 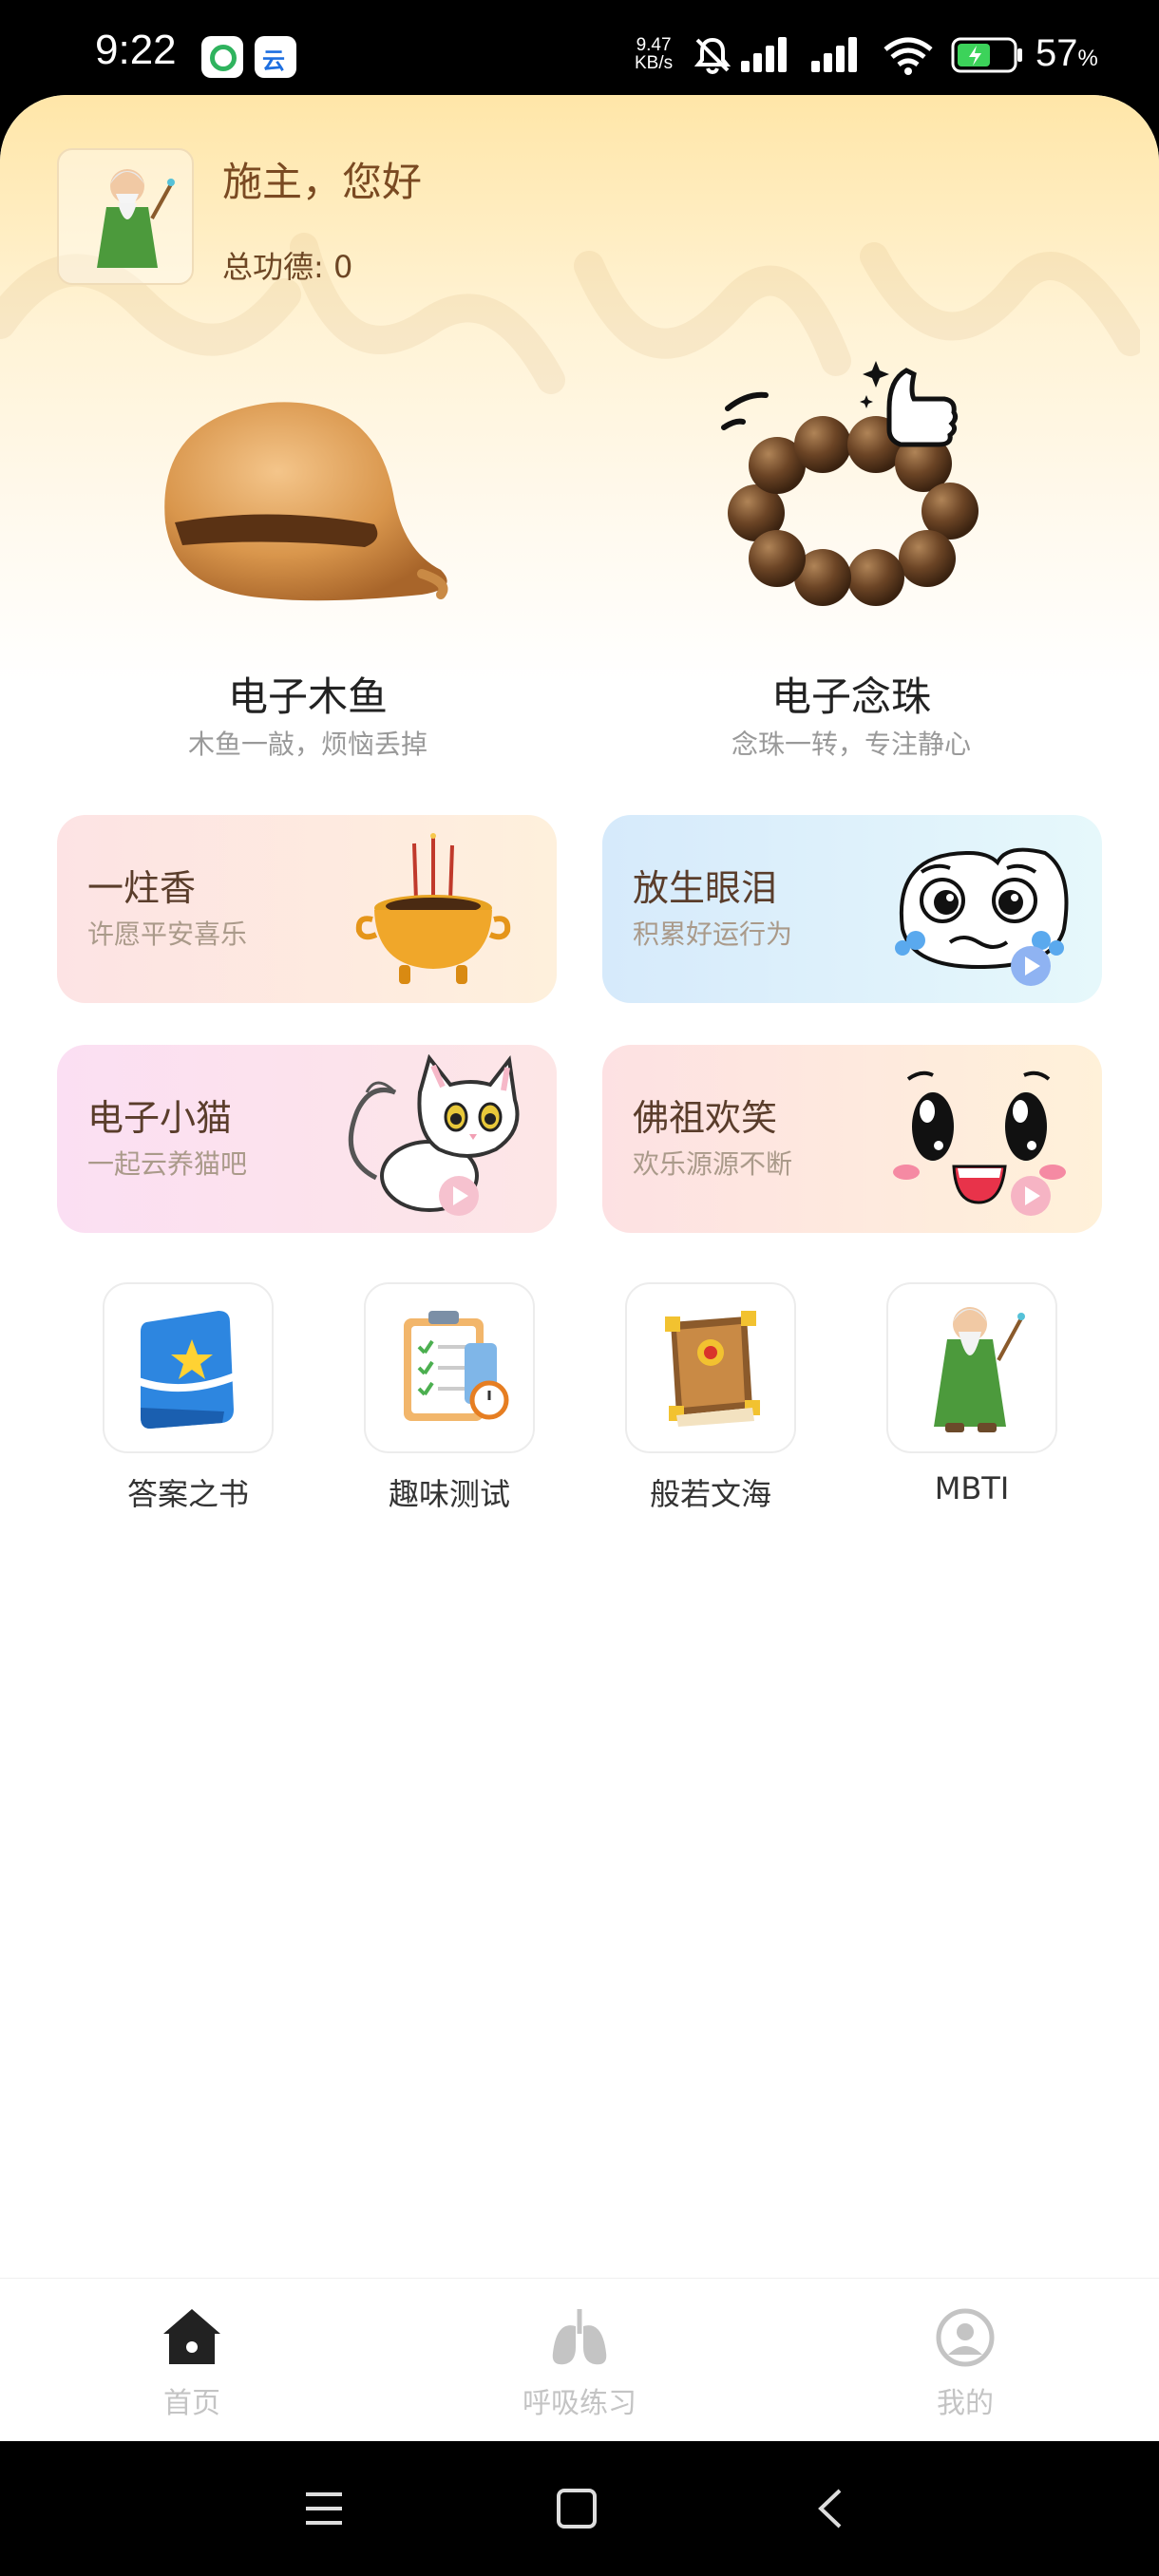 What do you see at coordinates (710, 1494) in the screenshot?
I see `mini-app-prajna-label: 般若文海` at bounding box center [710, 1494].